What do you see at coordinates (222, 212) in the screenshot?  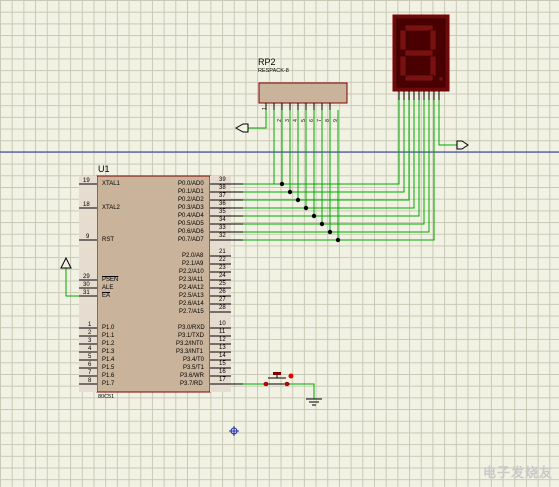 I see `pin-number: 35` at bounding box center [222, 212].